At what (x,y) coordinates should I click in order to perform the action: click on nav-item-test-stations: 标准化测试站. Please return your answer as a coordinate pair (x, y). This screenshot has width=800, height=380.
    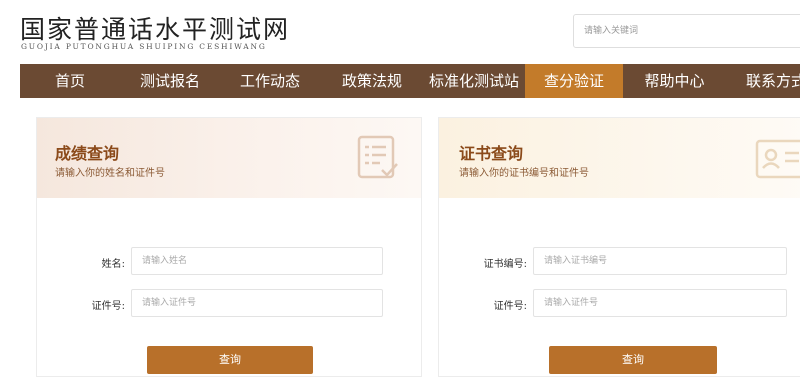
    Looking at the image, I should click on (474, 81).